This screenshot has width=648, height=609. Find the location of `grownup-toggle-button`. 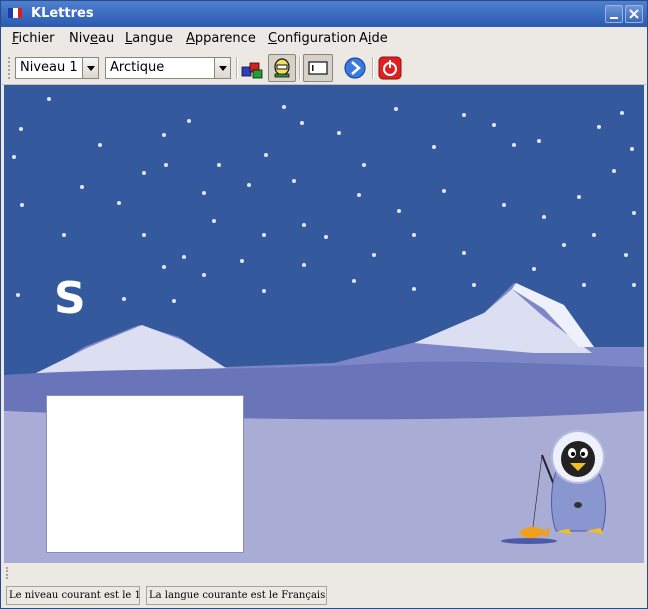

grownup-toggle-button is located at coordinates (282, 68).